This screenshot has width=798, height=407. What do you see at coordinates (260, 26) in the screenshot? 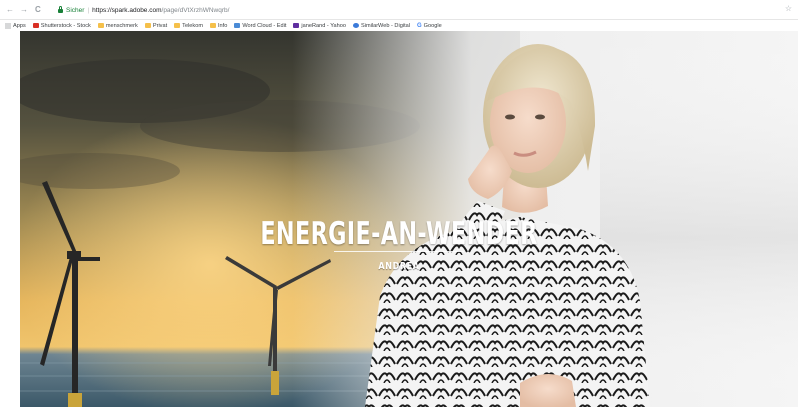
I see `bookmark-wordcloud: Word Cloud - Edit` at bounding box center [260, 26].